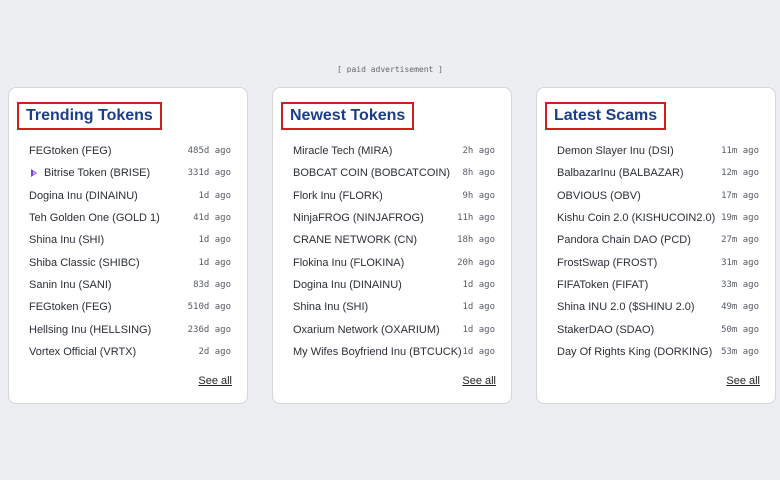 The width and height of the screenshot is (780, 480). Describe the element at coordinates (605, 330) in the screenshot. I see `token-name: StakerDAO (SDAO)` at that location.